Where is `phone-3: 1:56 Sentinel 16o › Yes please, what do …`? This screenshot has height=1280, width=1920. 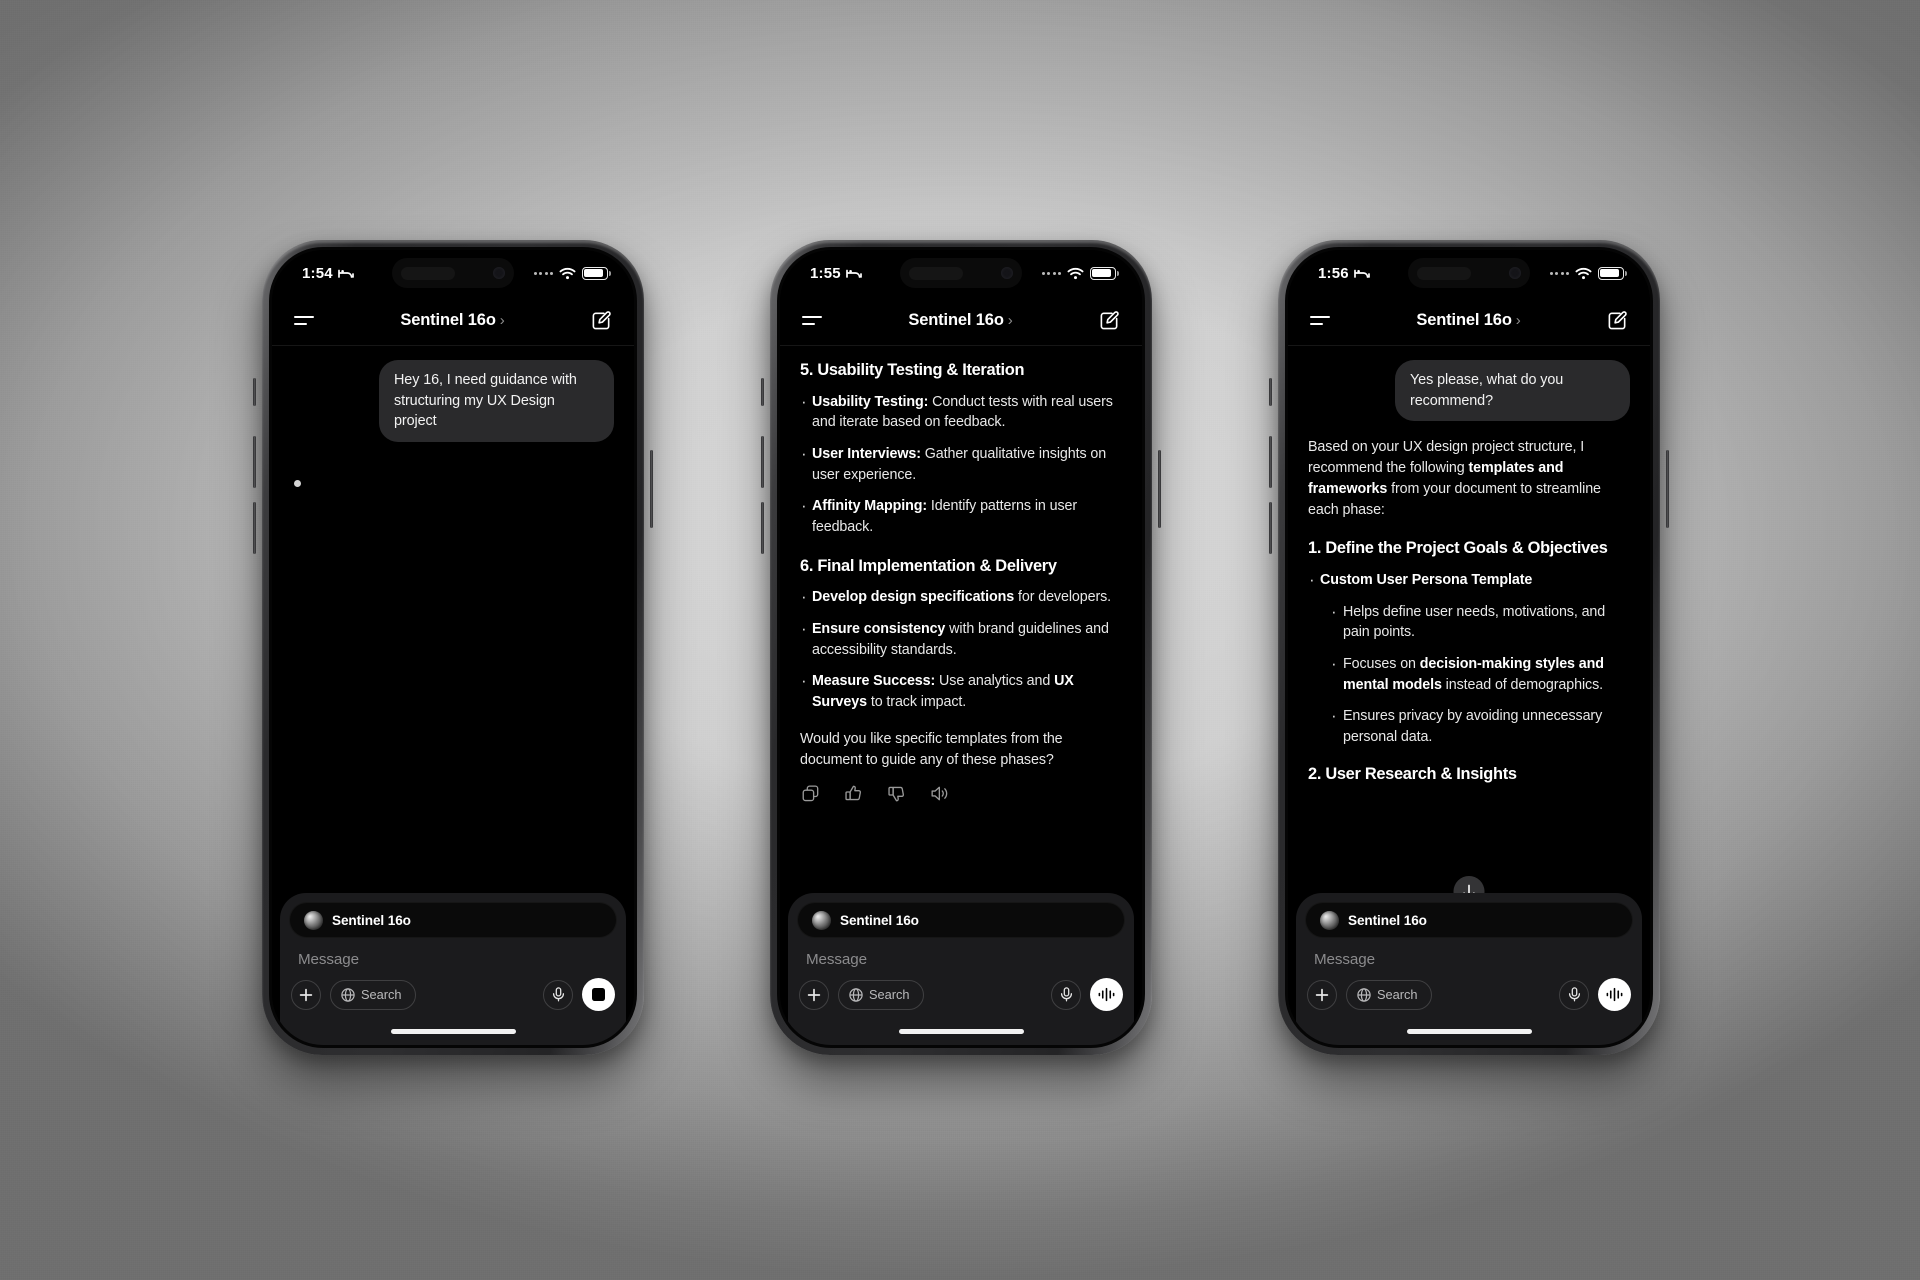
phone-3: 1:56 Sentinel 16o › Yes please, what do … is located at coordinates (1469, 647).